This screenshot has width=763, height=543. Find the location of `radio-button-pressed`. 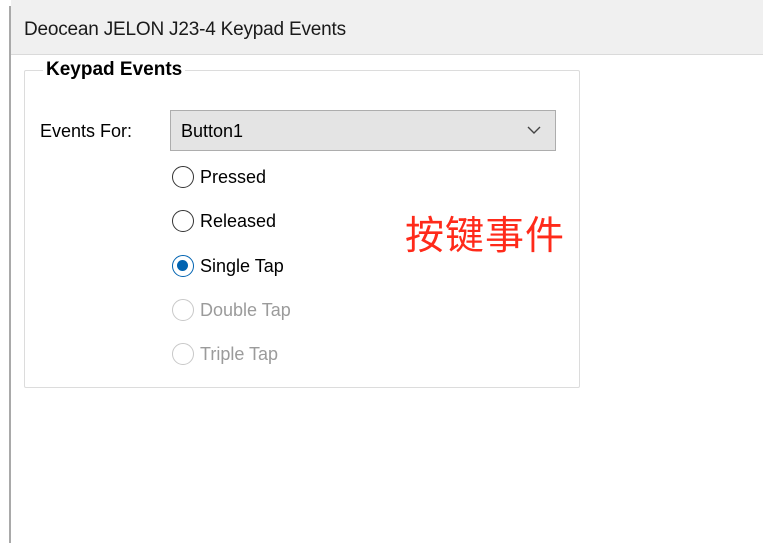

radio-button-pressed is located at coordinates (183, 177).